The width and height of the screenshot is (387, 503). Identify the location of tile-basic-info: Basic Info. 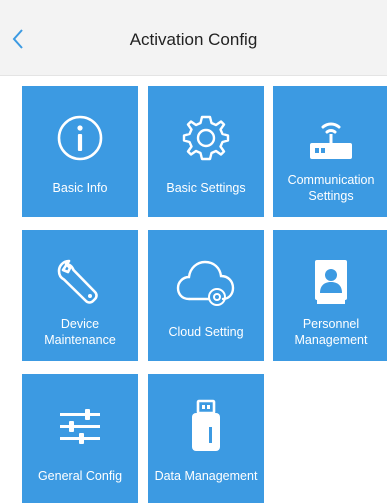
(80, 151).